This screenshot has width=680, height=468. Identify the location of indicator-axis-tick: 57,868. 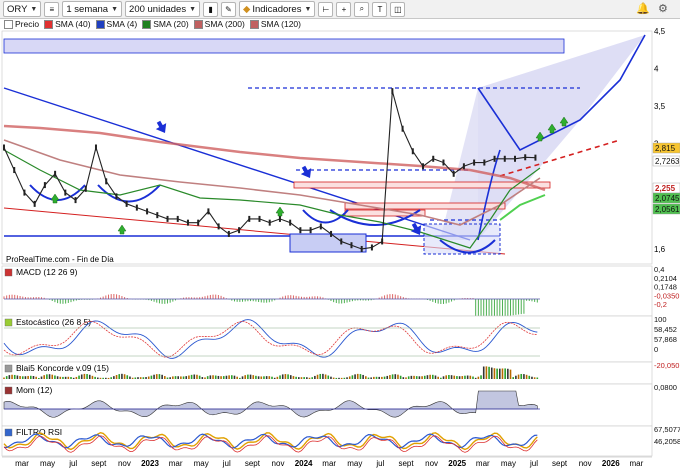
(665, 339).